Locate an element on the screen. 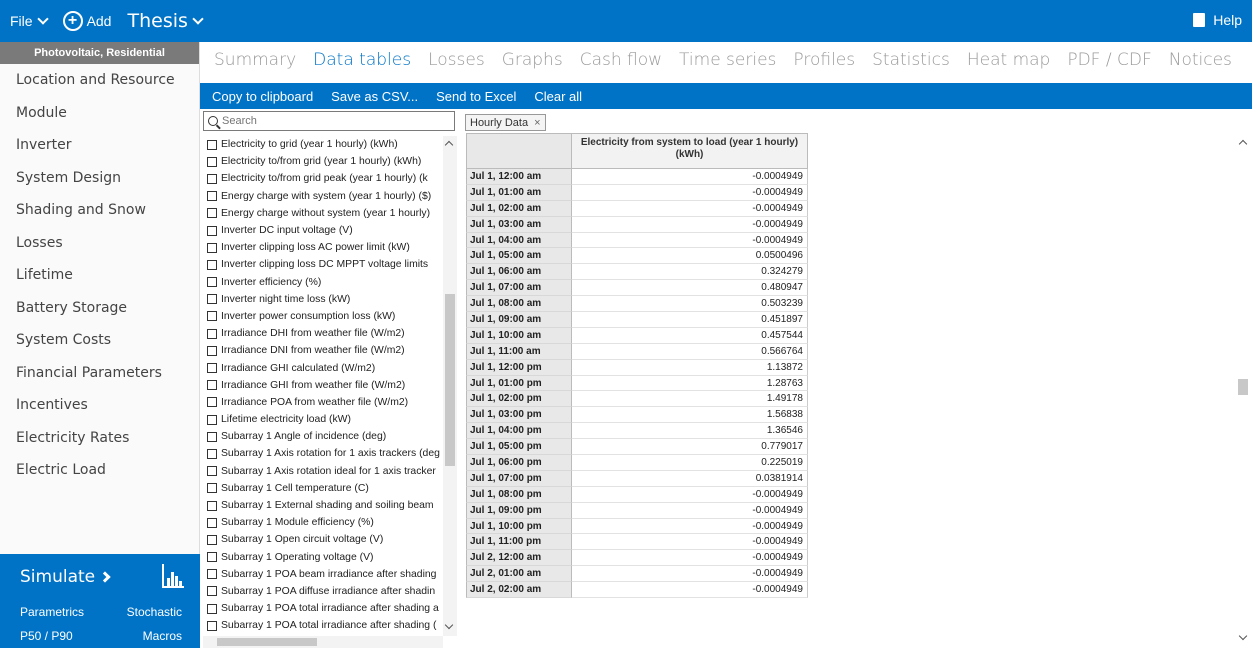  cell-value: 1.13872 is located at coordinates (690, 367).